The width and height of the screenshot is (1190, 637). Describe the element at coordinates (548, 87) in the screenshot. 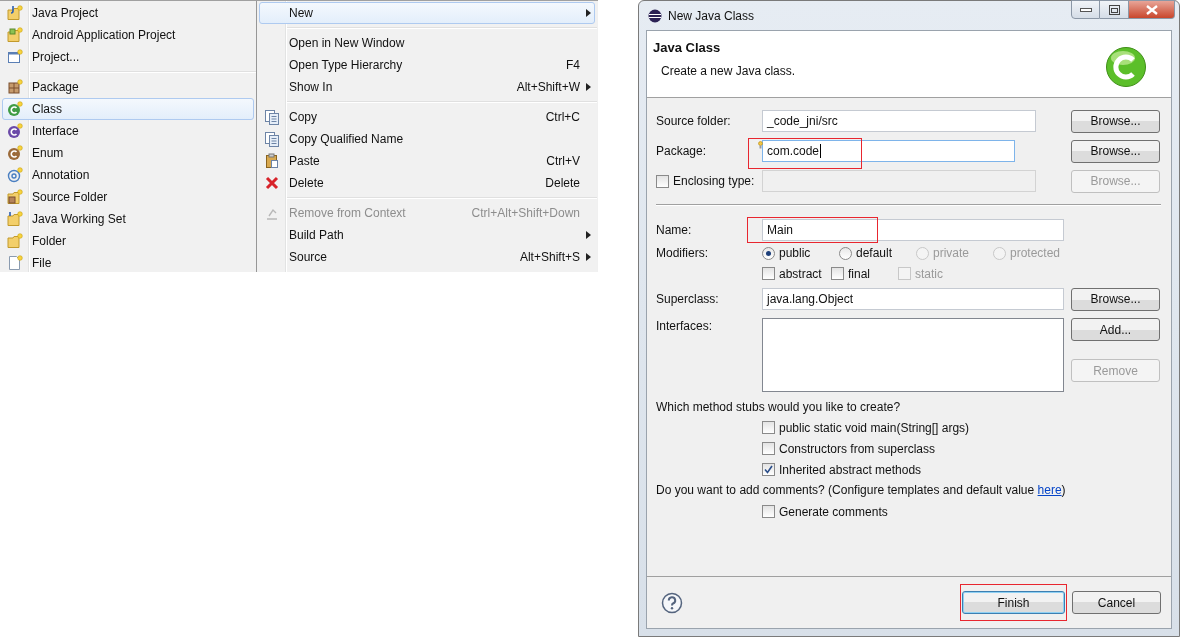

I see `shortcut-text: Alt+Shift+W` at that location.